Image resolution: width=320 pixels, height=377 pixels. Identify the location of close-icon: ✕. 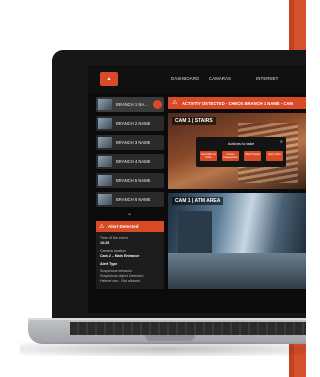
(281, 141).